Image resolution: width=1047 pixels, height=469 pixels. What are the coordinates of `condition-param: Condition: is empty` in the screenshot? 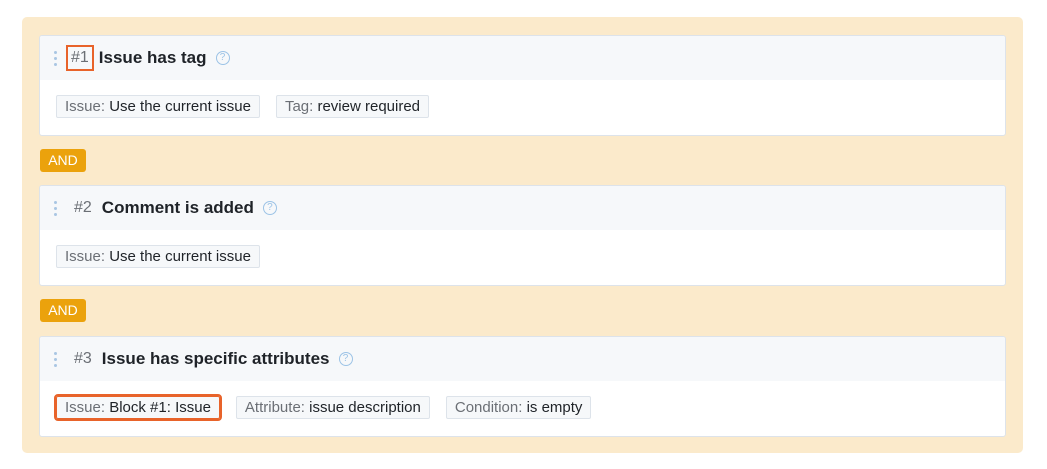 It's located at (518, 407).